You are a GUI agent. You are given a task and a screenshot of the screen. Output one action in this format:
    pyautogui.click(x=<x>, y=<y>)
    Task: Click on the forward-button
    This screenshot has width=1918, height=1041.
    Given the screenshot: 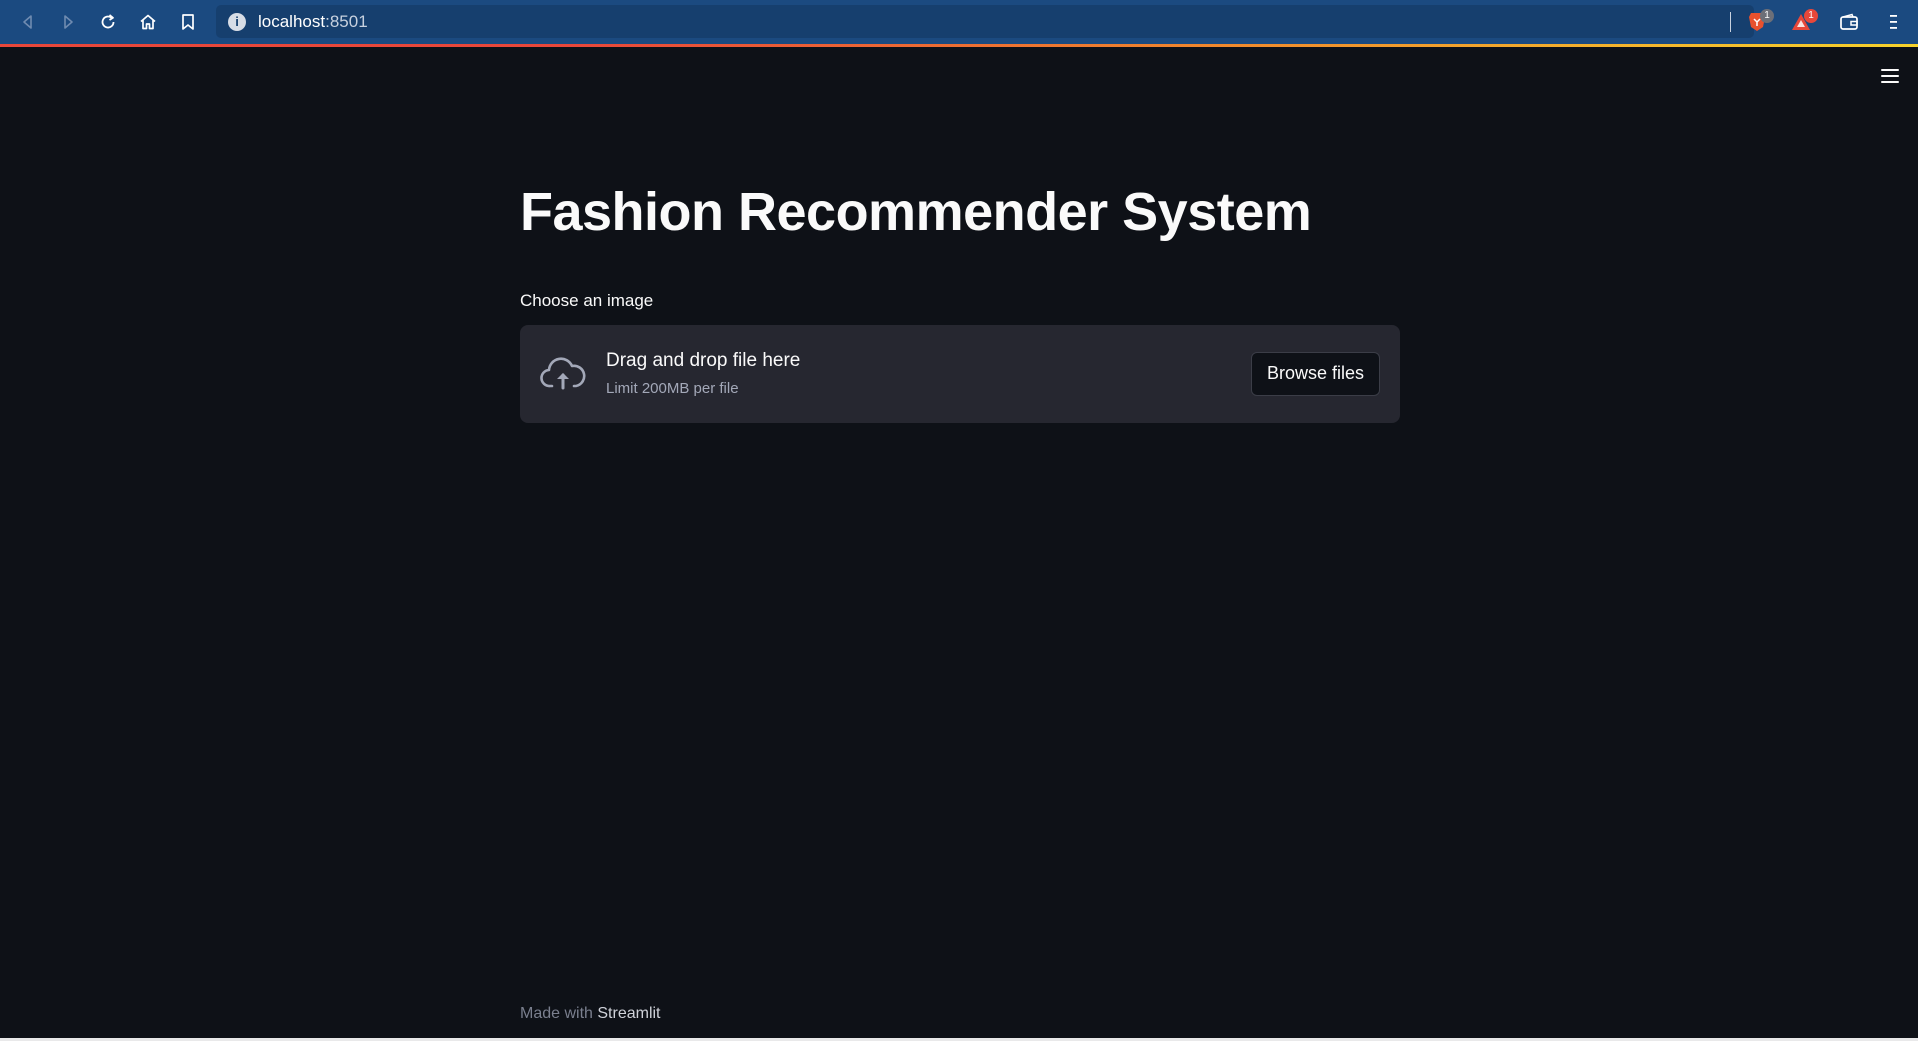 What is the action you would take?
    pyautogui.click(x=68, y=22)
    